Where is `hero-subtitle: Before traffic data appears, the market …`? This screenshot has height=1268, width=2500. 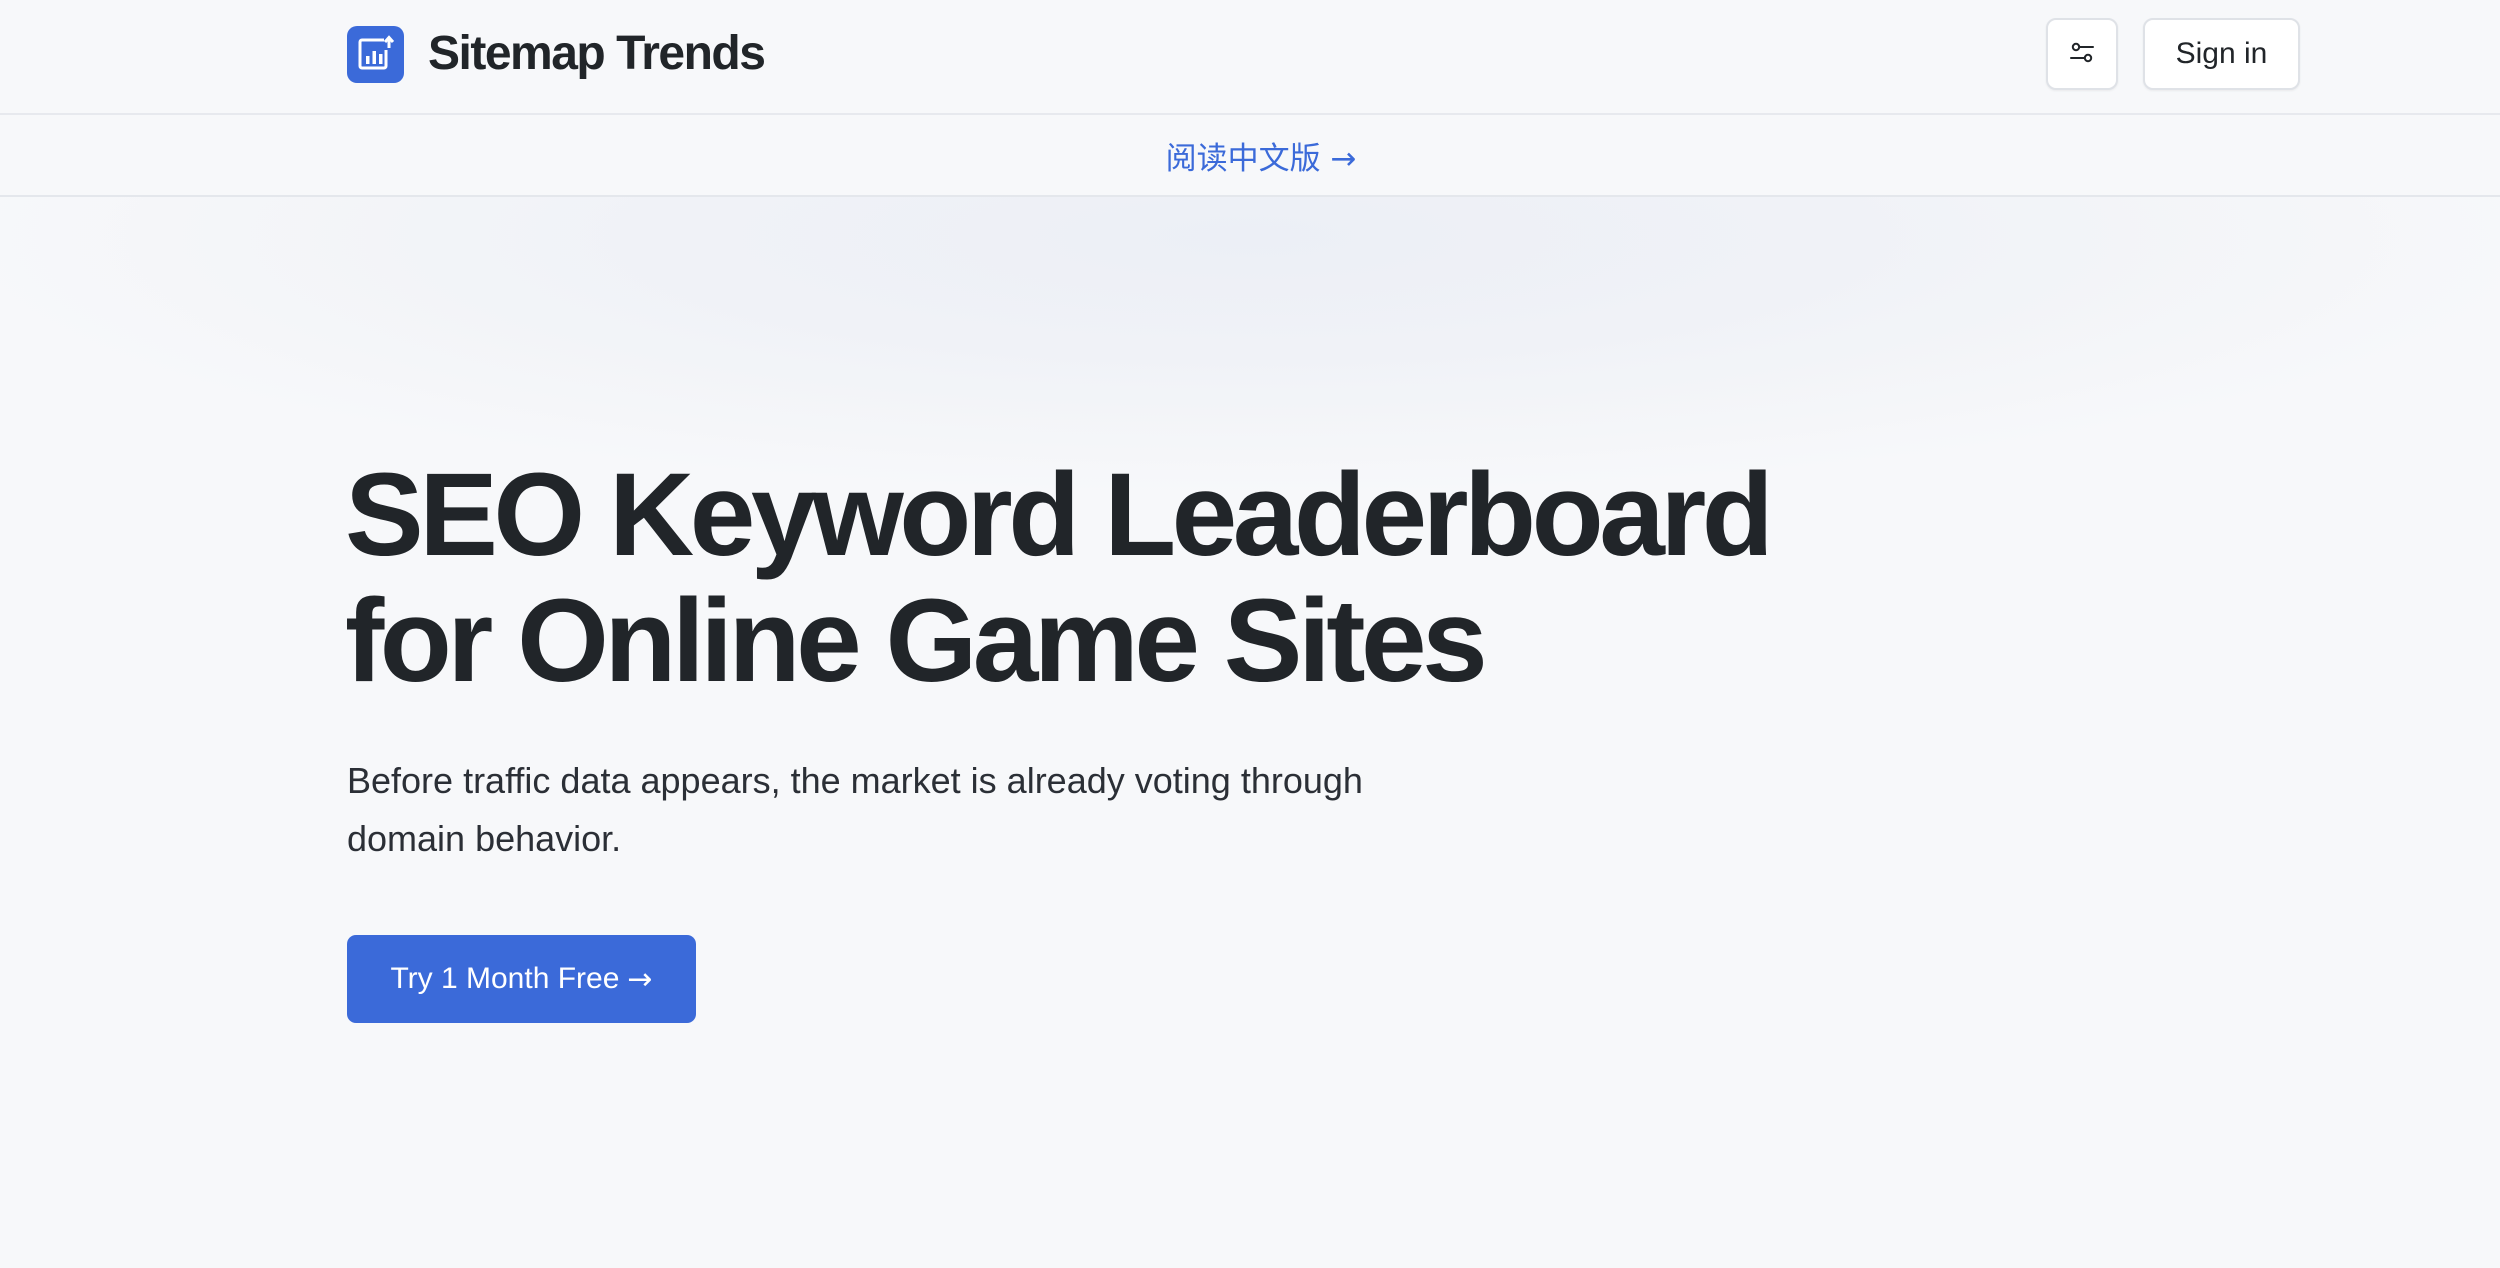 hero-subtitle: Before traffic data appears, the market … is located at coordinates (927, 810).